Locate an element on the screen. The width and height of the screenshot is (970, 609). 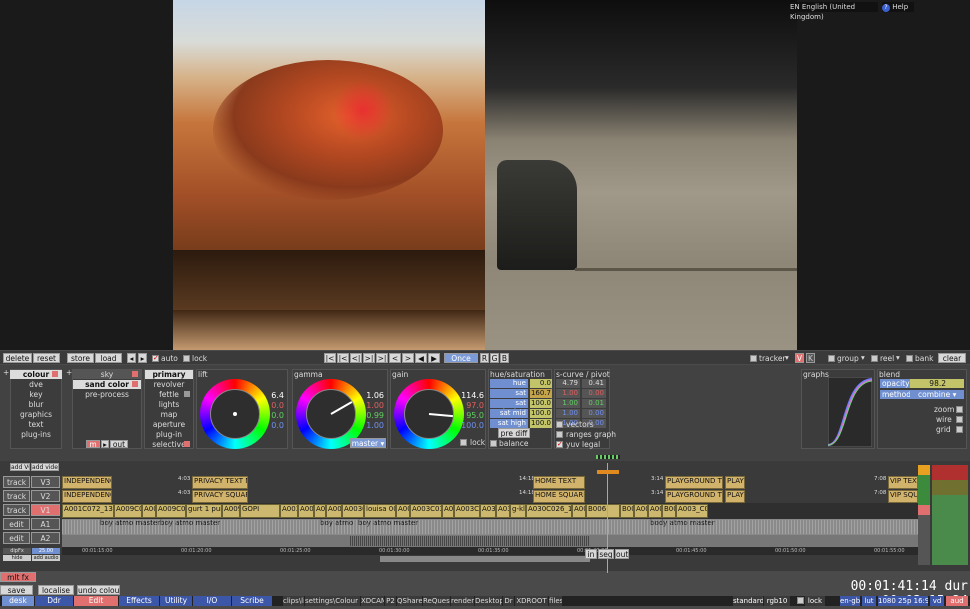
status-item: vd is located at coordinates (937, 601).